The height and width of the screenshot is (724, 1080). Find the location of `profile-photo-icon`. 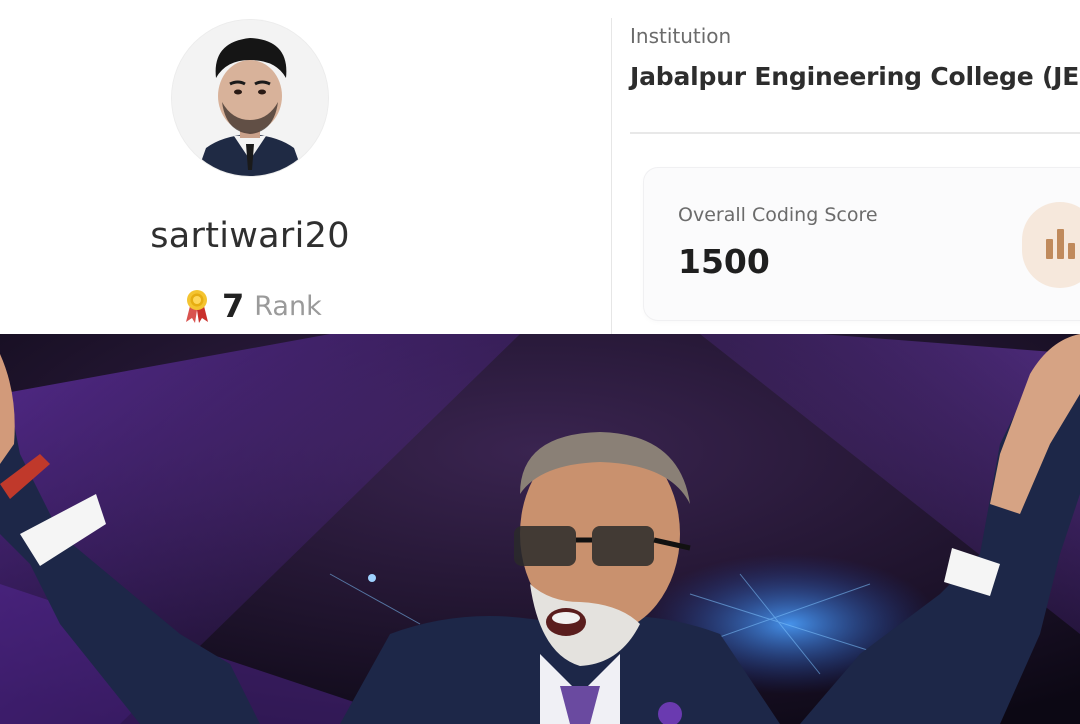

profile-photo-icon is located at coordinates (250, 98).